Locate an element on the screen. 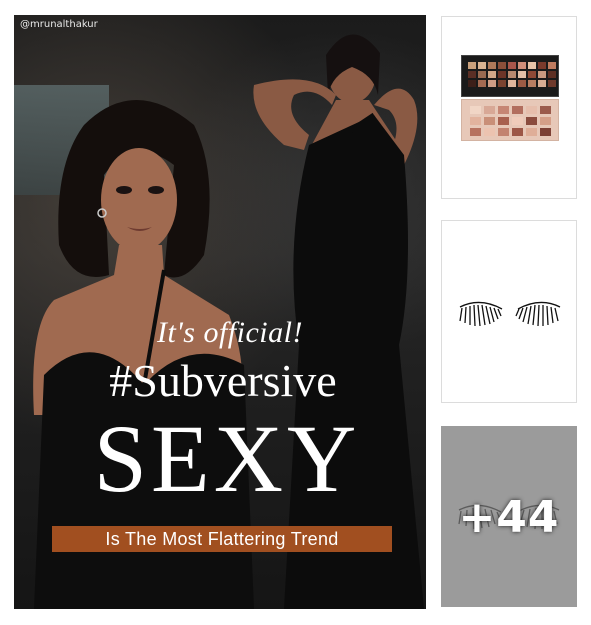 The image size is (591, 625). thumbnail-false-eyelashes is located at coordinates (509, 311).